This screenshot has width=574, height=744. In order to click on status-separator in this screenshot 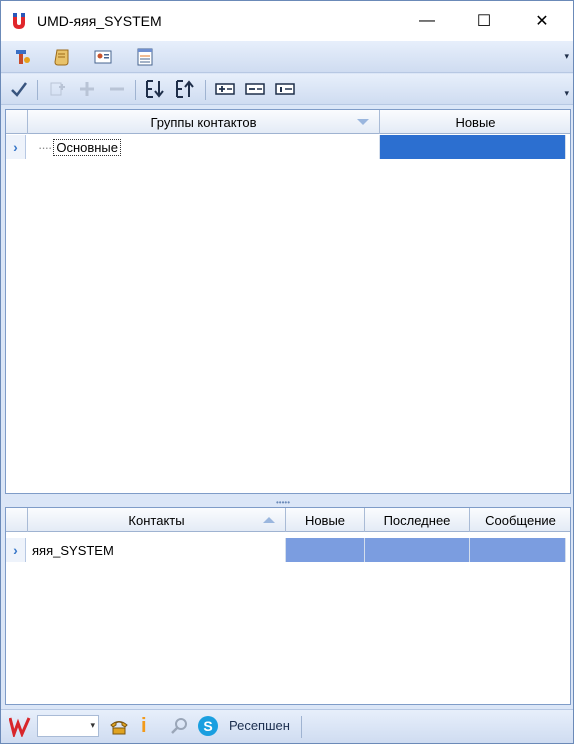, I will do `click(301, 727)`.